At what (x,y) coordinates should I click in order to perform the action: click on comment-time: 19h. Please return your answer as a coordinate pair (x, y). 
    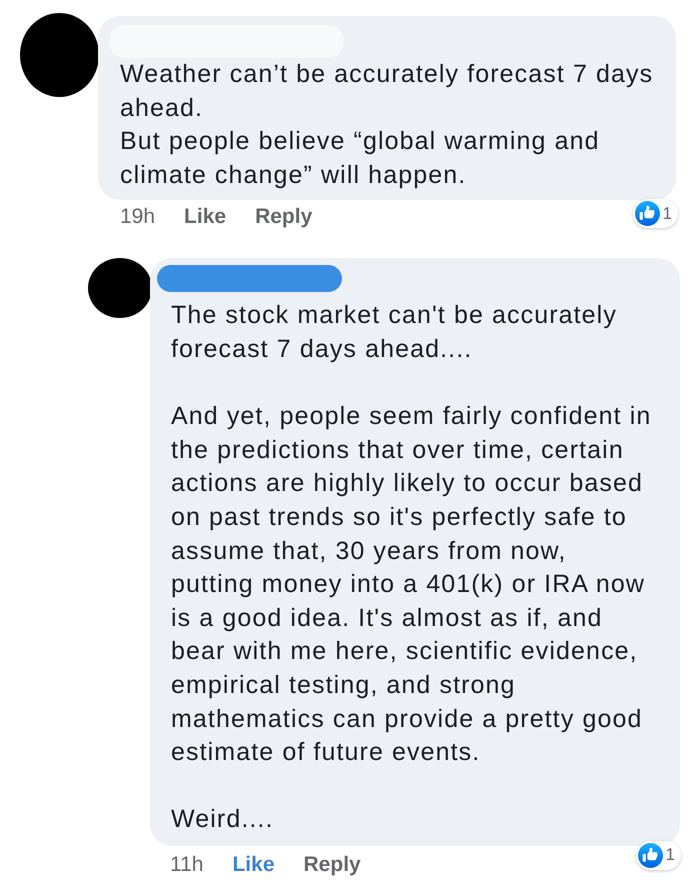
    Looking at the image, I should click on (138, 217).